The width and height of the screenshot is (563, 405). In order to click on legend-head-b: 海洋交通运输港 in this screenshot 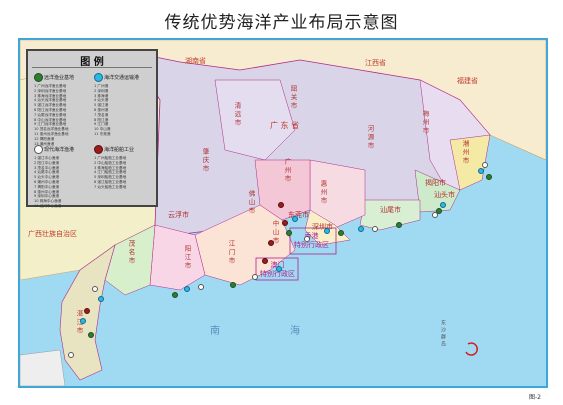, I will do `click(122, 78)`.